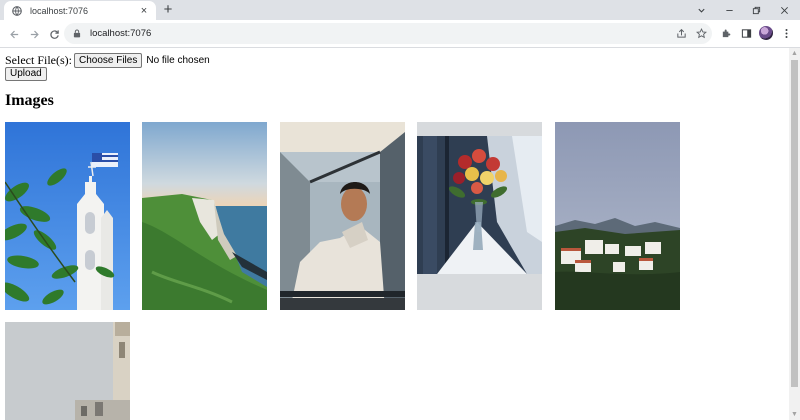  I want to click on close-window-icon, so click(784, 10).